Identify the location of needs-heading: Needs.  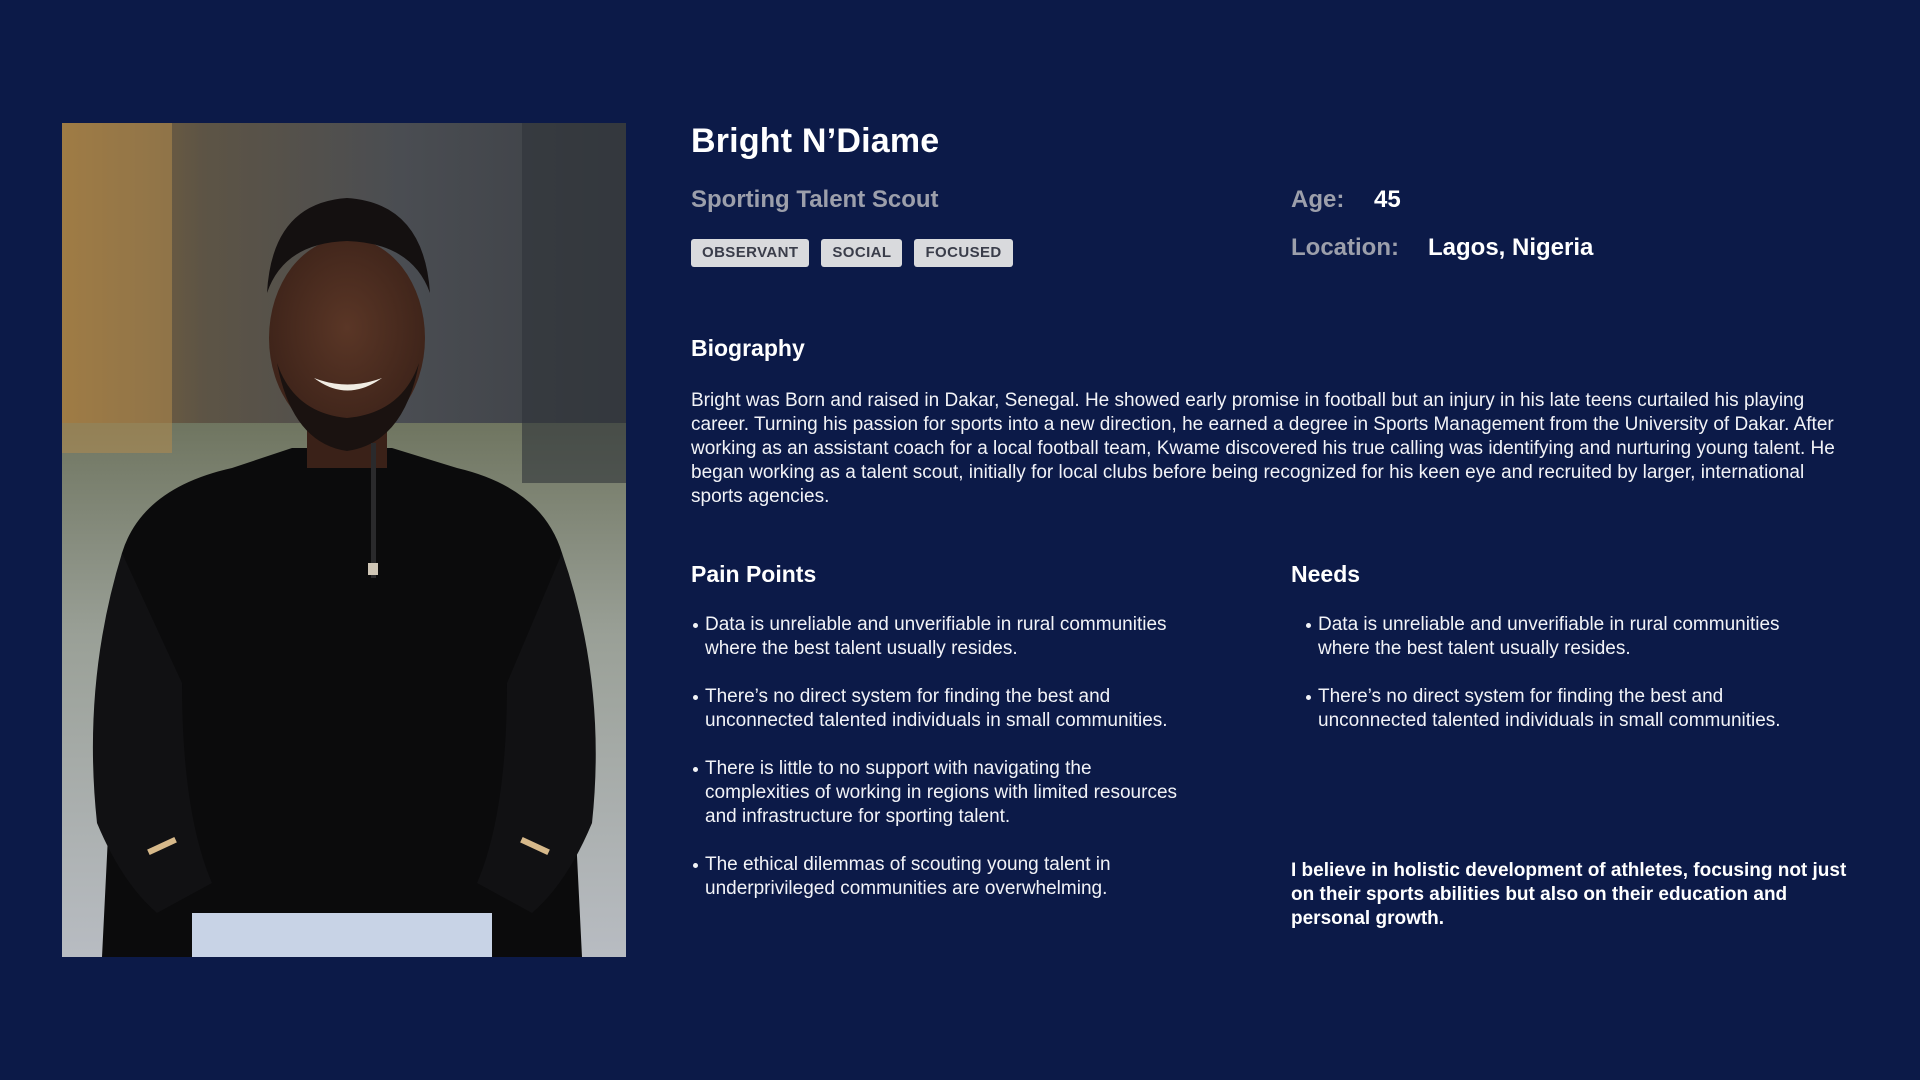
(1326, 574).